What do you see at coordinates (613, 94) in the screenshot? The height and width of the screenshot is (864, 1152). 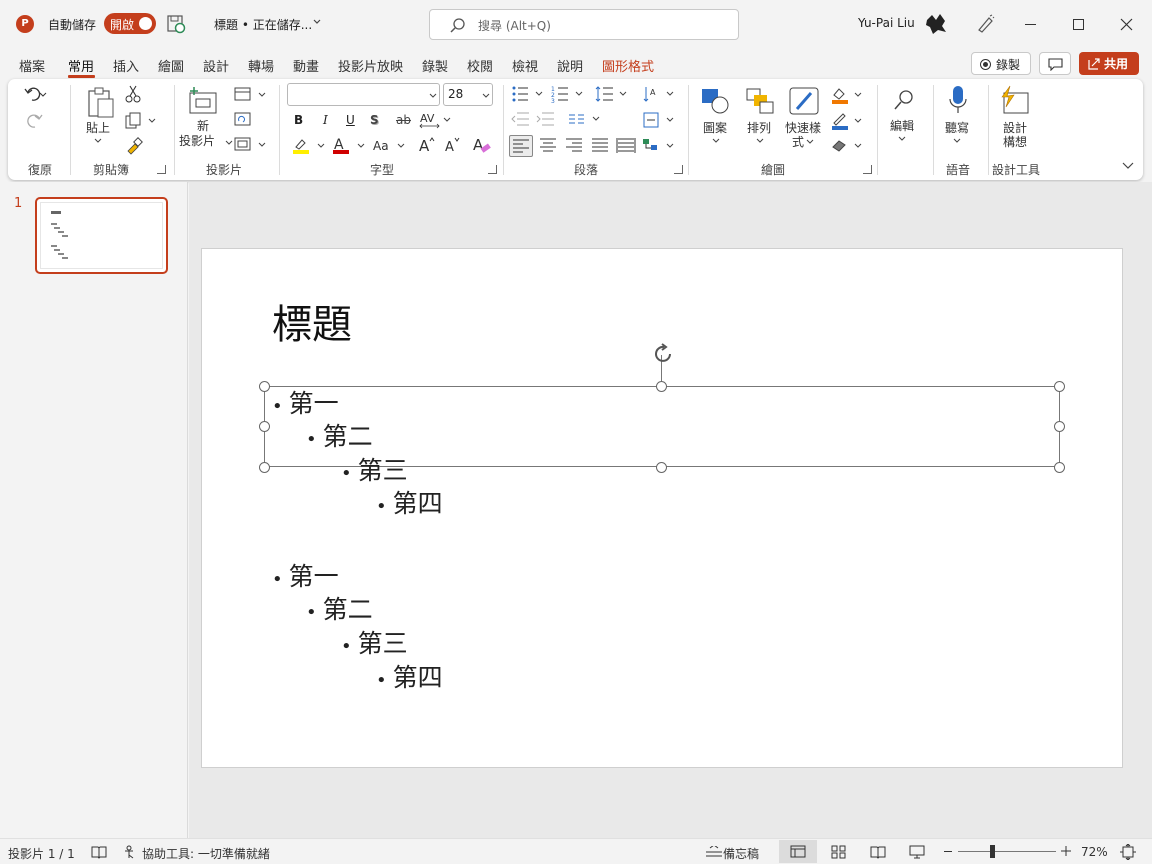 I see `line-spacing-icon` at bounding box center [613, 94].